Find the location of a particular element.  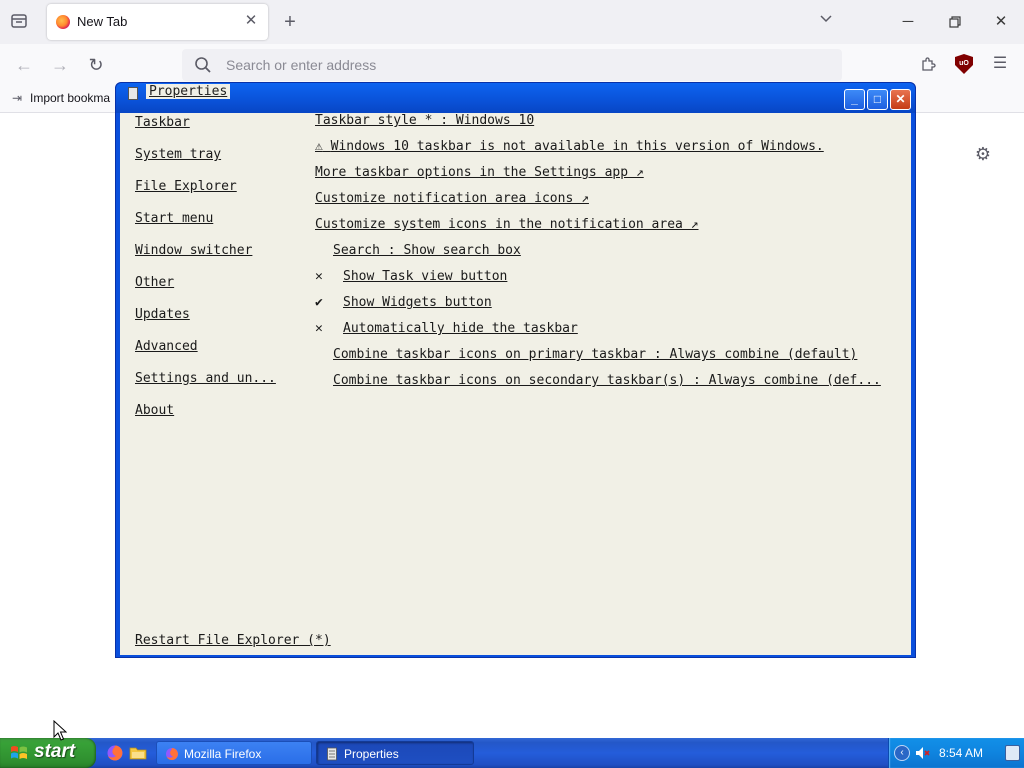

nav-item-about: About is located at coordinates (154, 410).